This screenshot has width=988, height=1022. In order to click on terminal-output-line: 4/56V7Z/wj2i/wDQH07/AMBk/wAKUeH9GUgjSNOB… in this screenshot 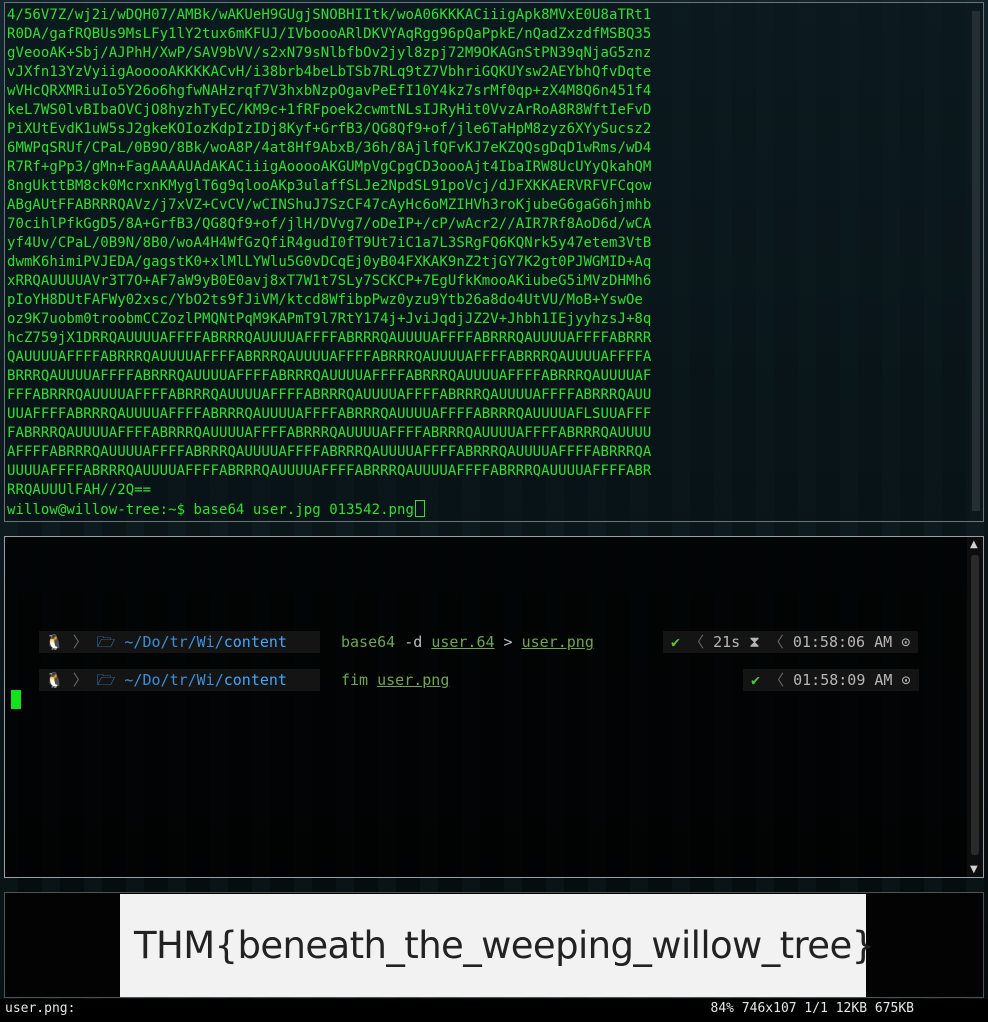, I will do `click(329, 15)`.